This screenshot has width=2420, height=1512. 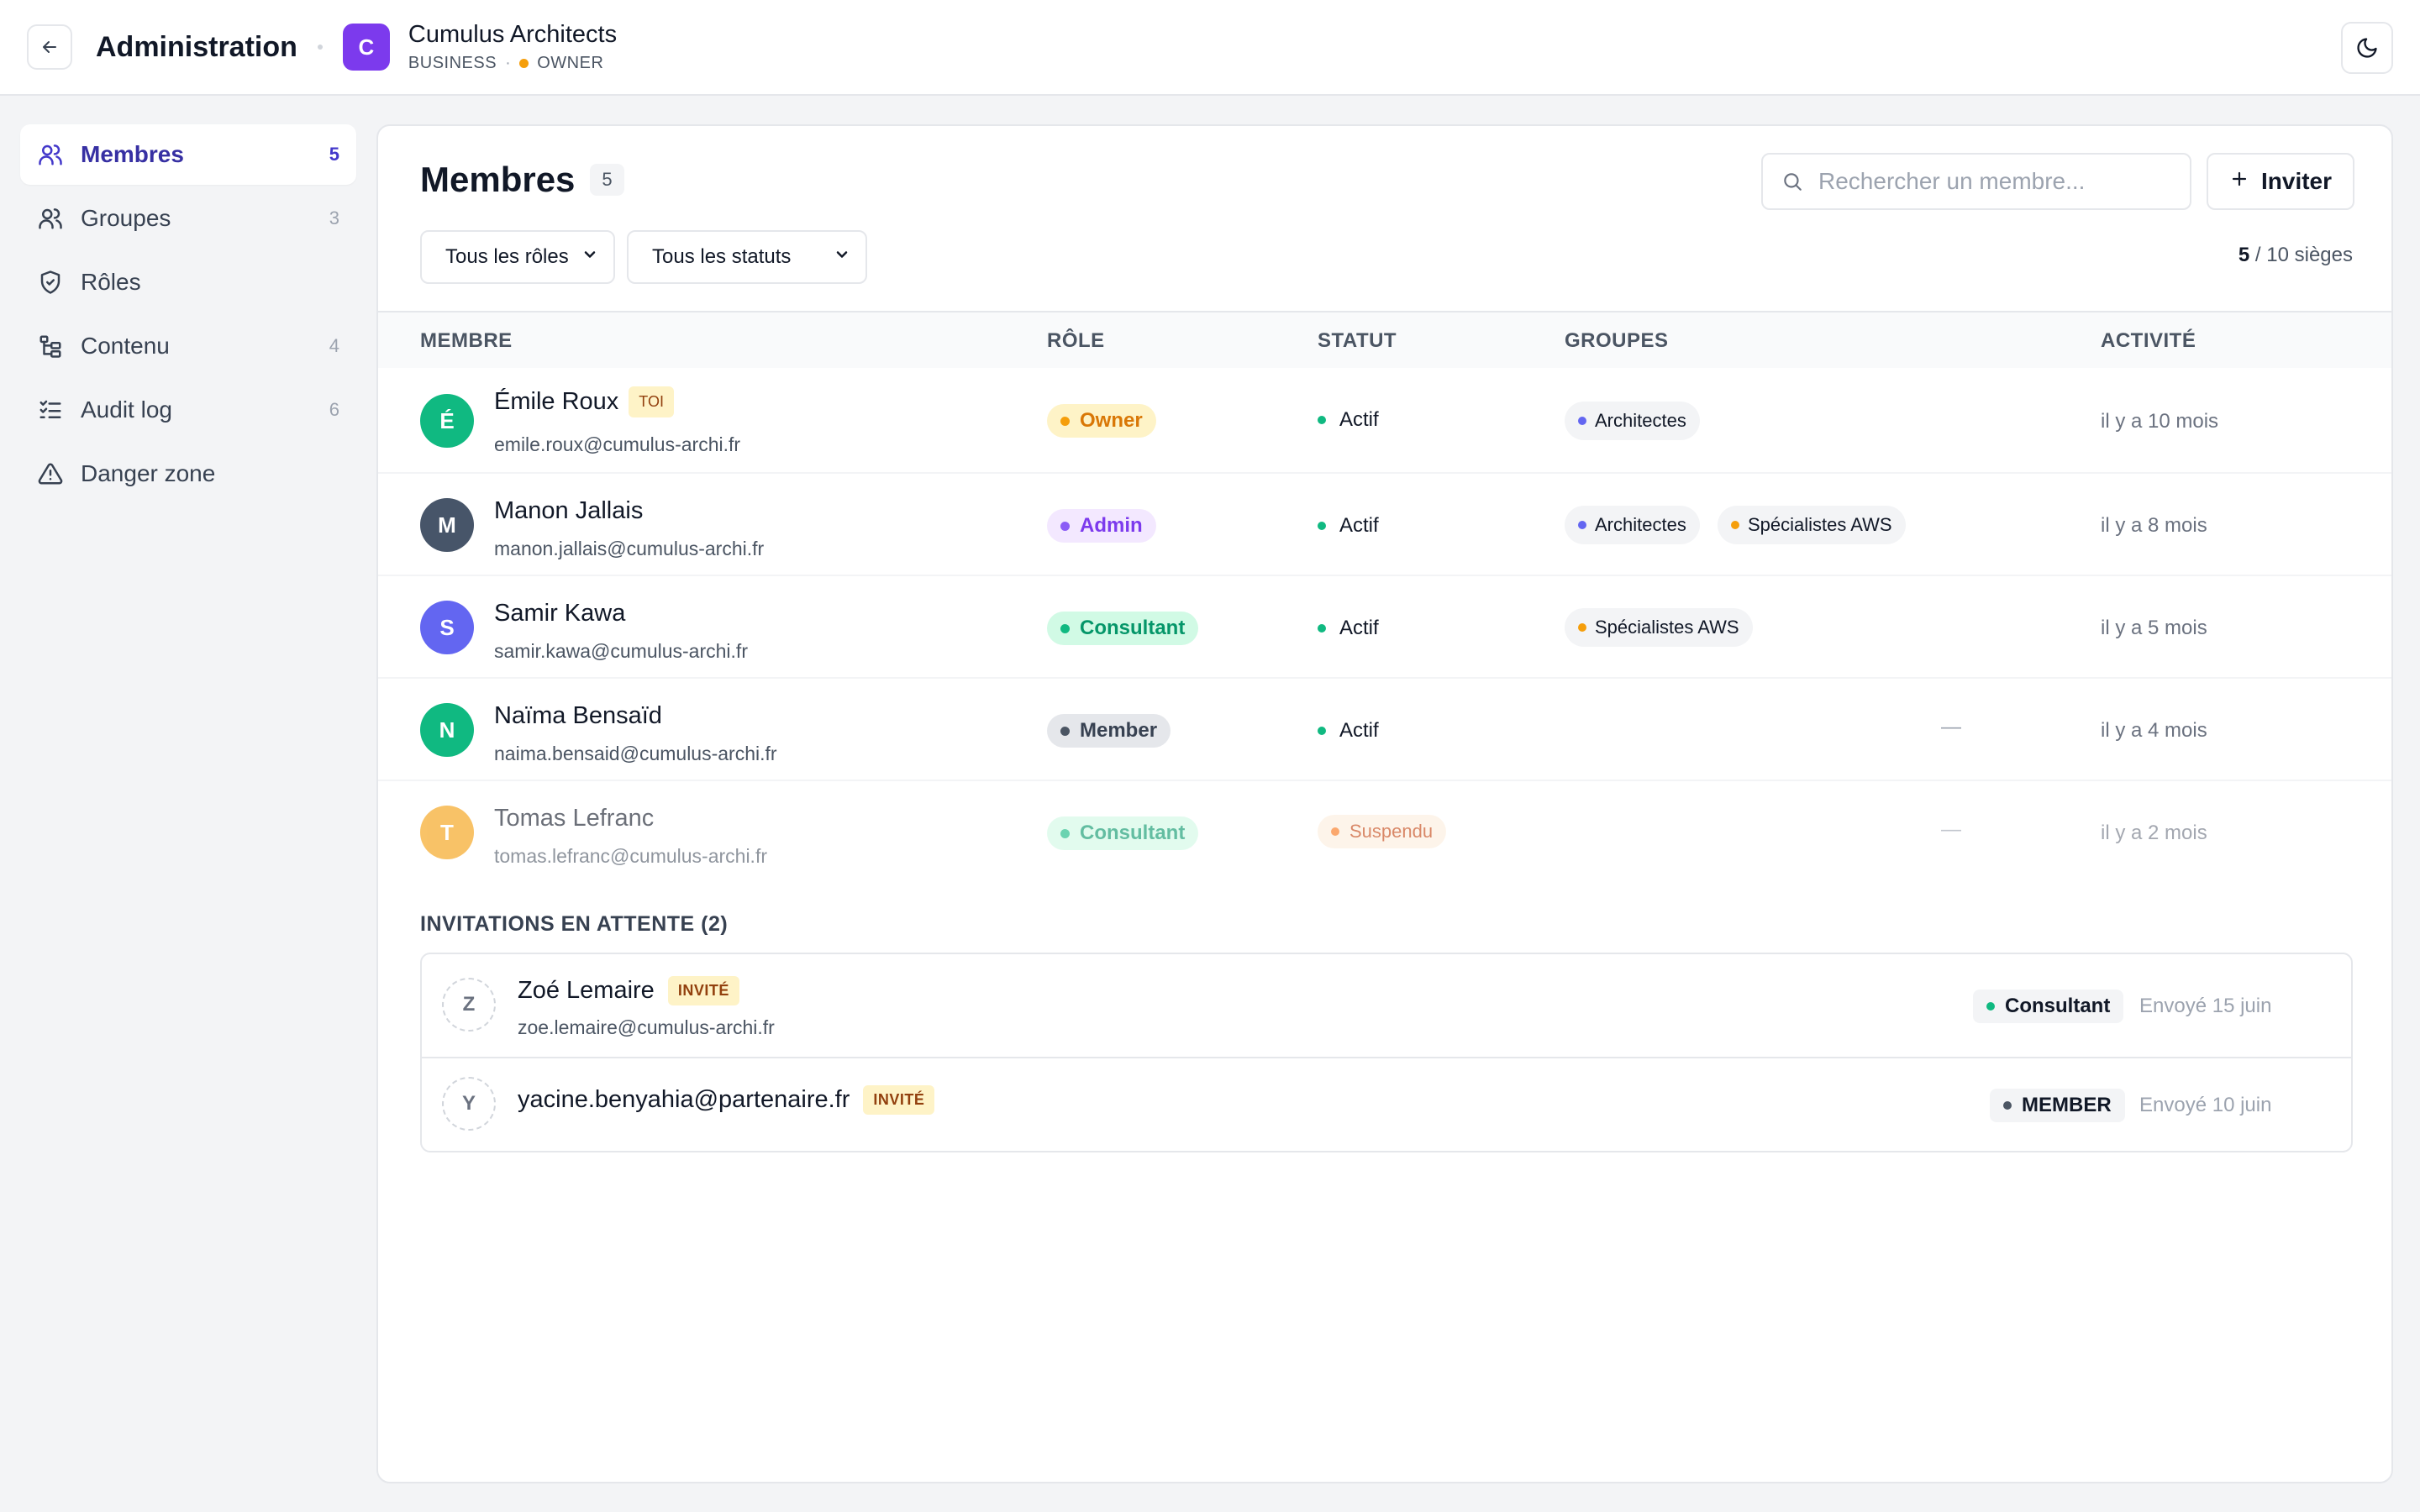 What do you see at coordinates (188, 282) in the screenshot?
I see `sidebar-item-roles: Rôles` at bounding box center [188, 282].